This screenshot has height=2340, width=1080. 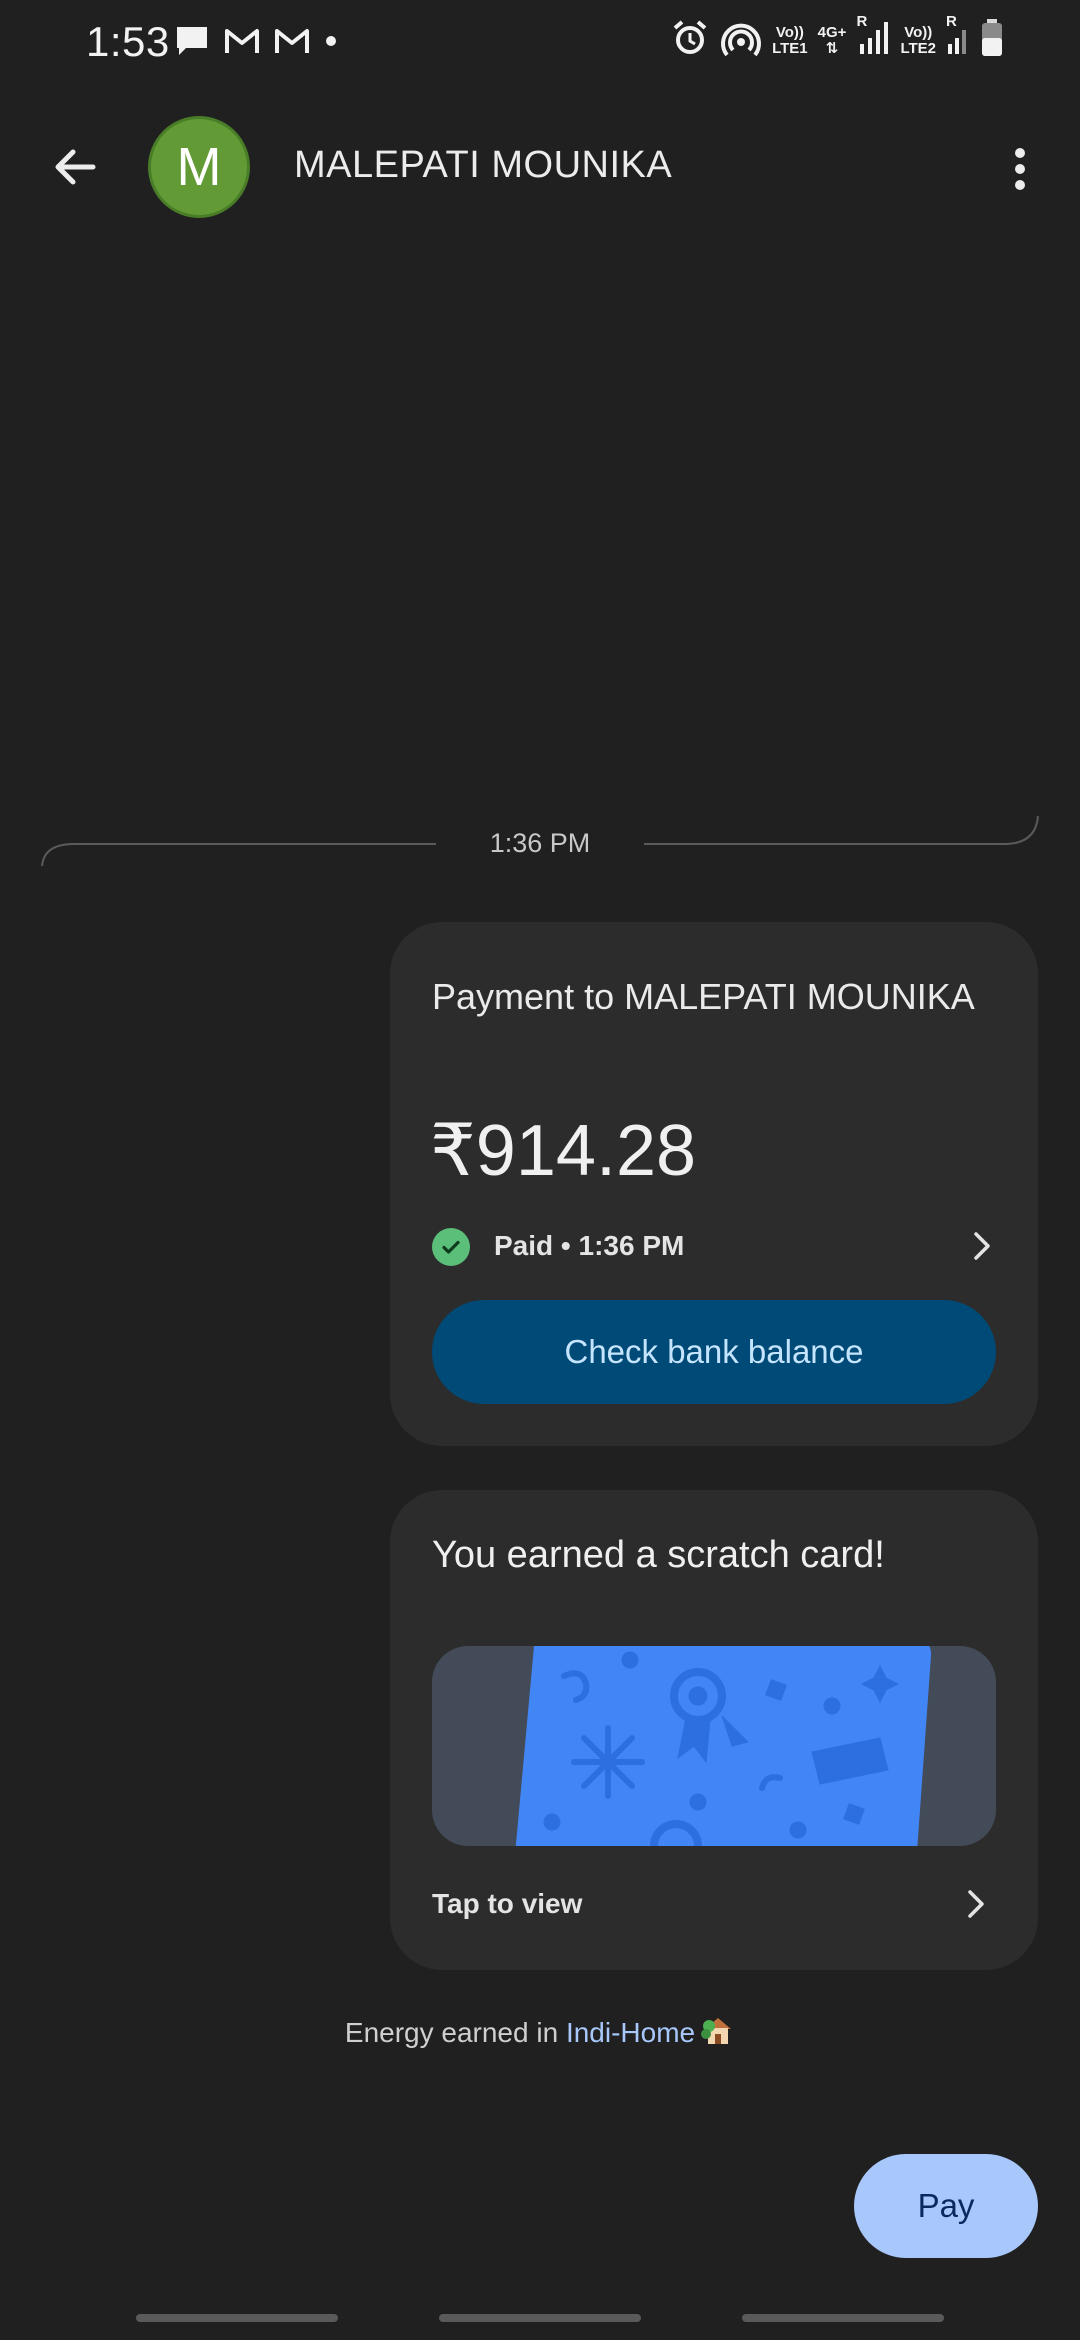 What do you see at coordinates (563, 1151) in the screenshot?
I see `payment-amount: ₹914.28` at bounding box center [563, 1151].